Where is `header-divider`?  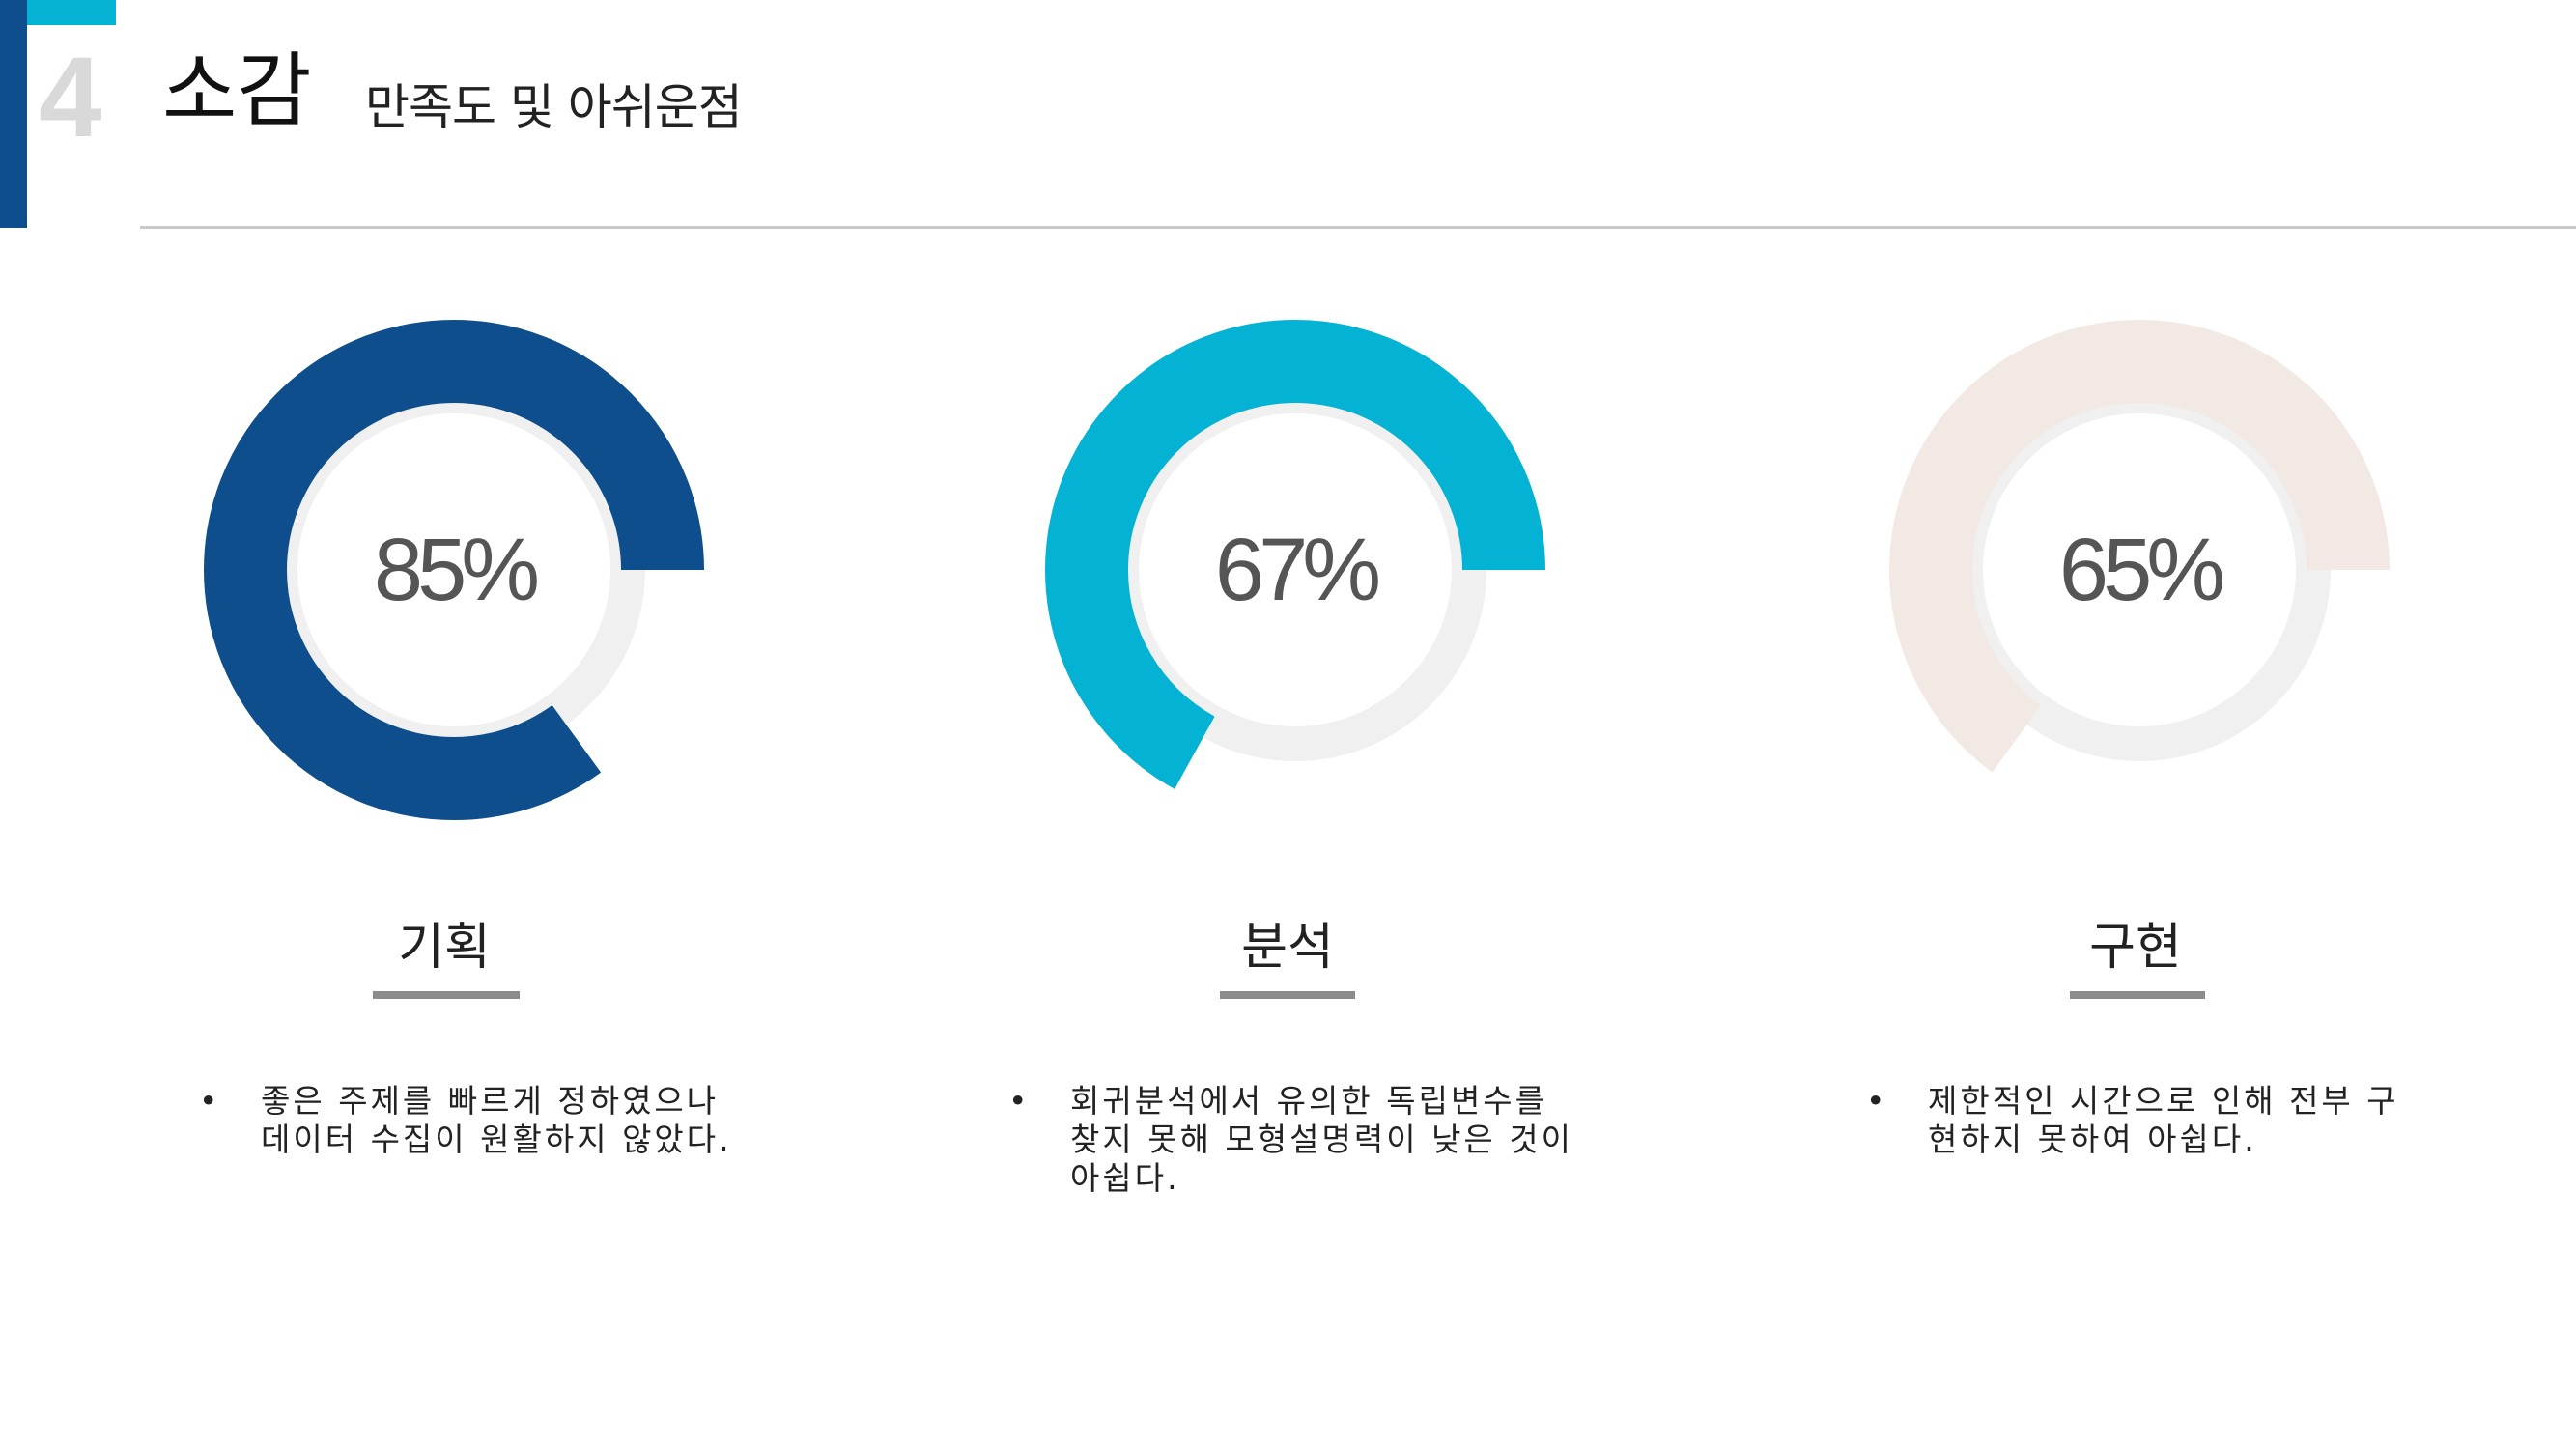
header-divider is located at coordinates (1358, 227).